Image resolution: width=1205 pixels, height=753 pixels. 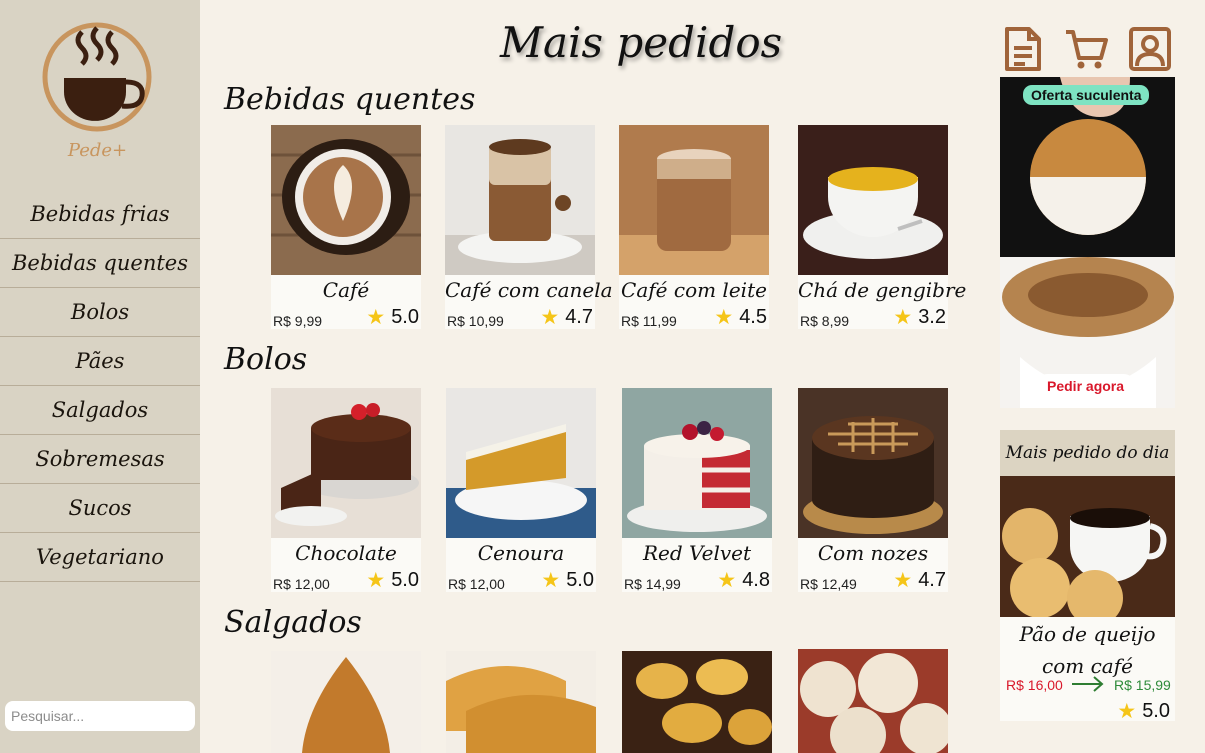 What do you see at coordinates (293, 622) in the screenshot?
I see `section-title-salgados: Salgados` at bounding box center [293, 622].